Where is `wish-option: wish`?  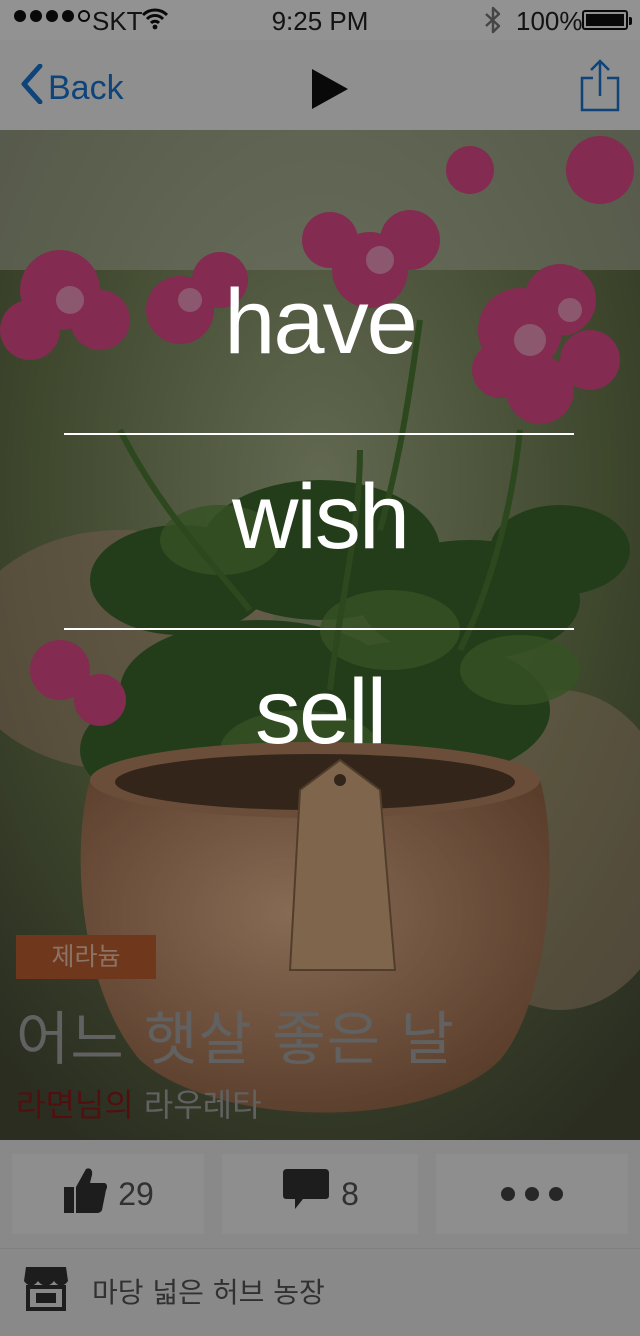 wish-option: wish is located at coordinates (320, 517).